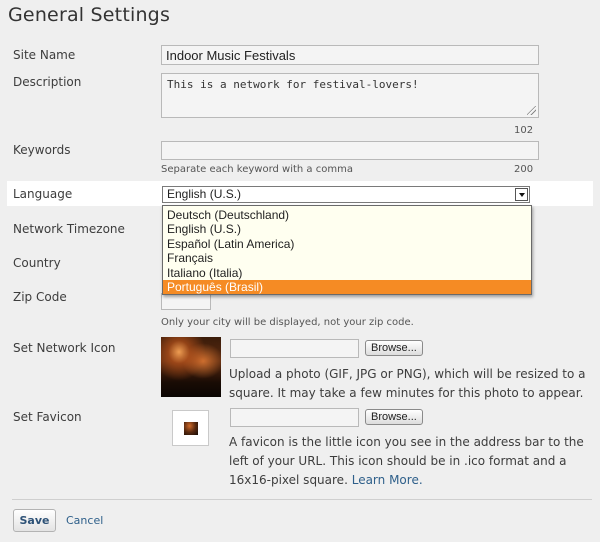 This screenshot has height=542, width=600. I want to click on language-option: English (U.S.), so click(347, 229).